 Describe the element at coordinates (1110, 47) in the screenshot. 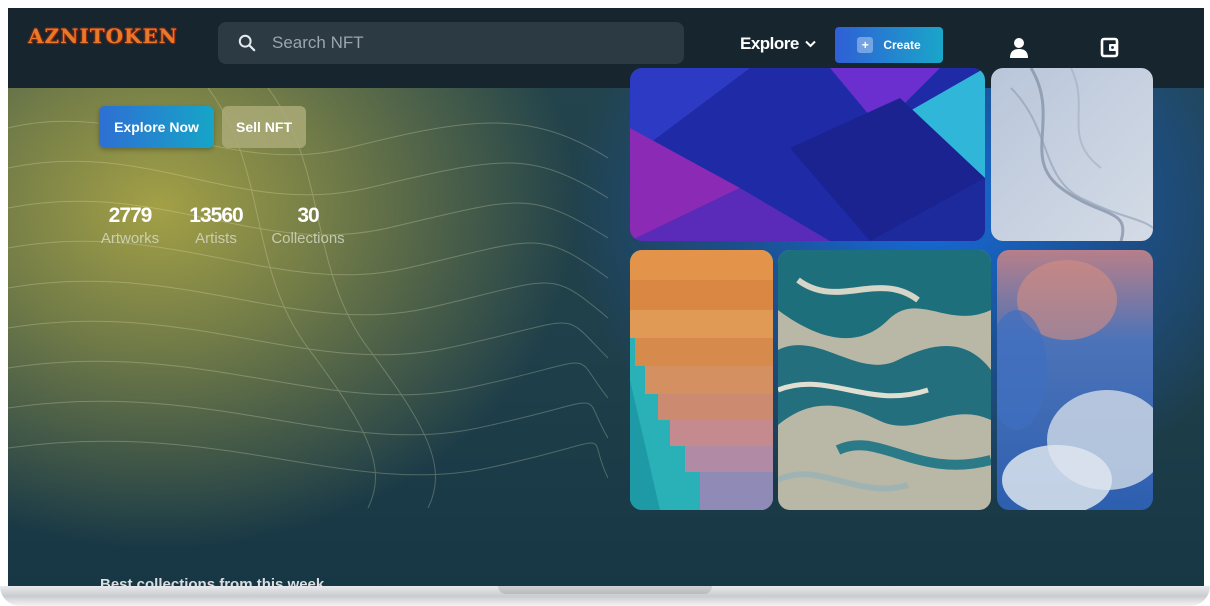

I see `wallet-icon` at that location.